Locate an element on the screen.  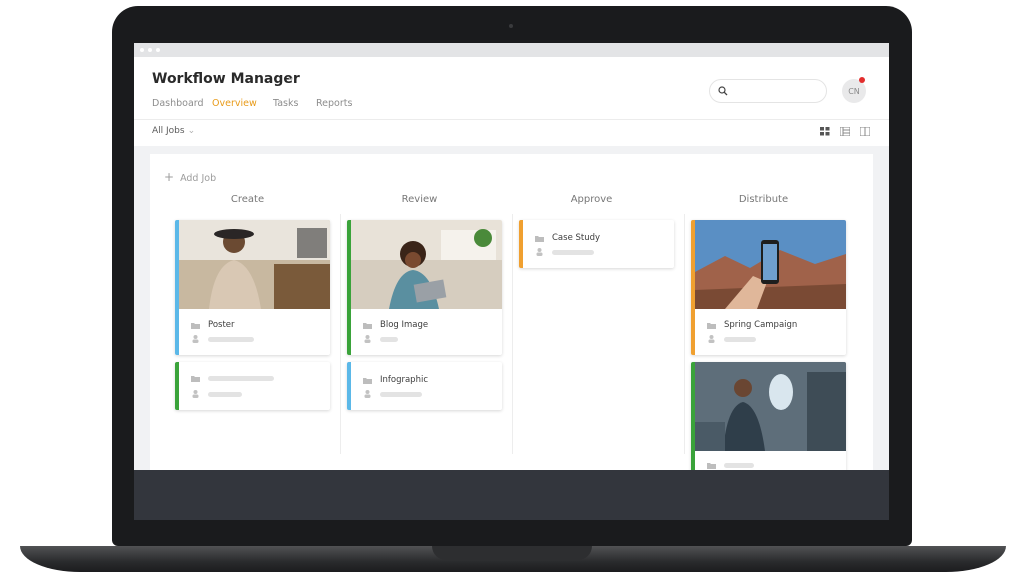
notification-badge is located at coordinates (862, 80).